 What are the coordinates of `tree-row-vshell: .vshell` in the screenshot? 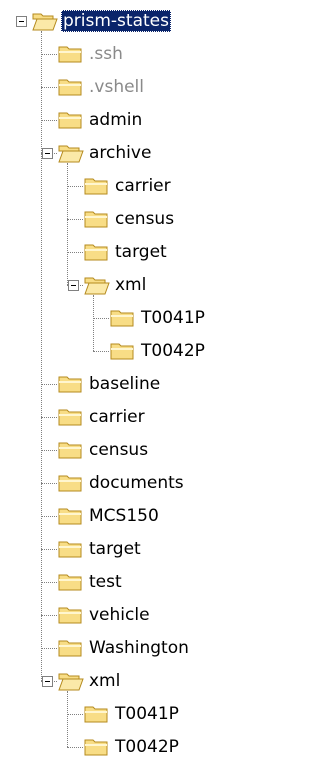 It's located at (137, 87).